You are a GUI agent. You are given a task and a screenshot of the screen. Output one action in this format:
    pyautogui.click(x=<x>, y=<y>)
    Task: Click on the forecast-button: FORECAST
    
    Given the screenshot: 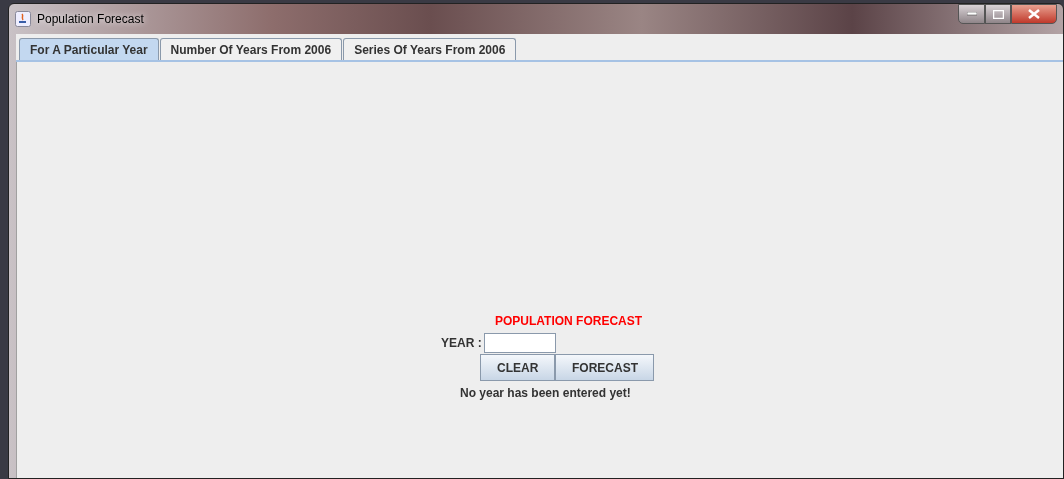 What is the action you would take?
    pyautogui.click(x=604, y=367)
    